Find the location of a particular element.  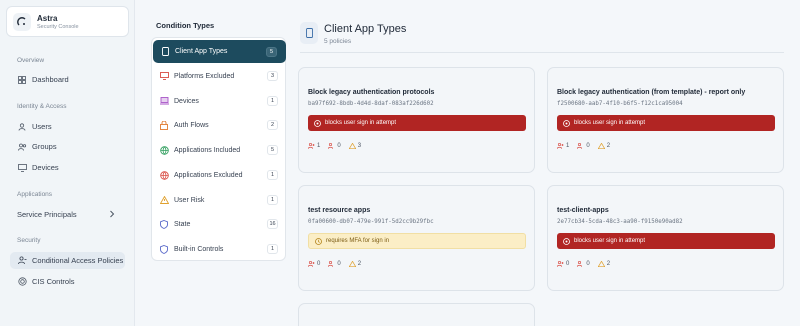

mfa-icon is located at coordinates (318, 241).